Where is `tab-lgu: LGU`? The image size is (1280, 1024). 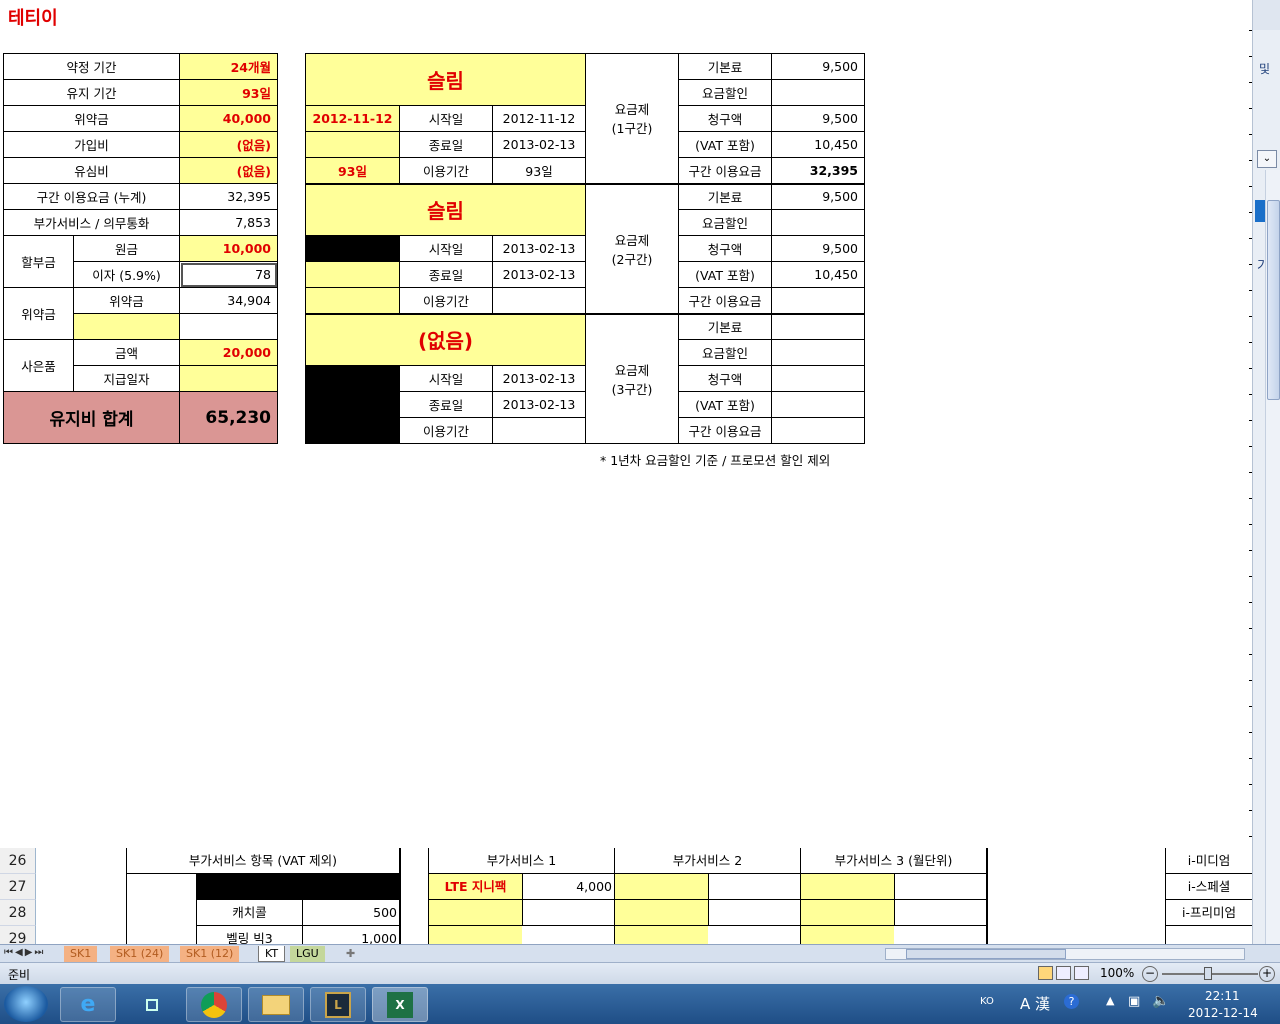
tab-lgu: LGU is located at coordinates (307, 954).